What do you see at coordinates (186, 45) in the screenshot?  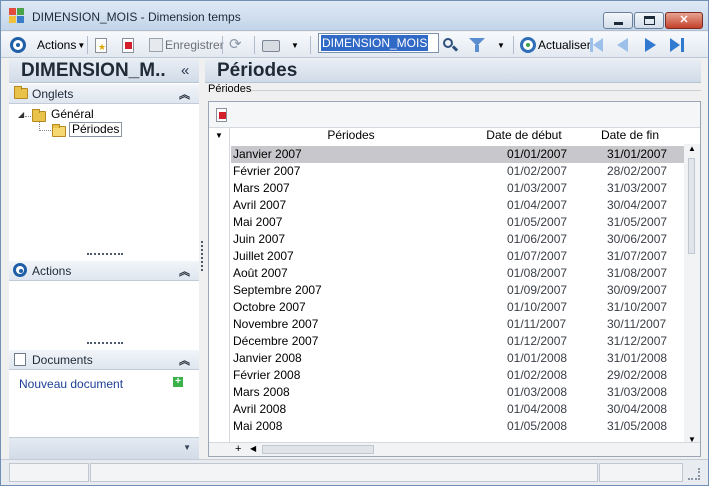 I see `save-button: Enregistrer` at bounding box center [186, 45].